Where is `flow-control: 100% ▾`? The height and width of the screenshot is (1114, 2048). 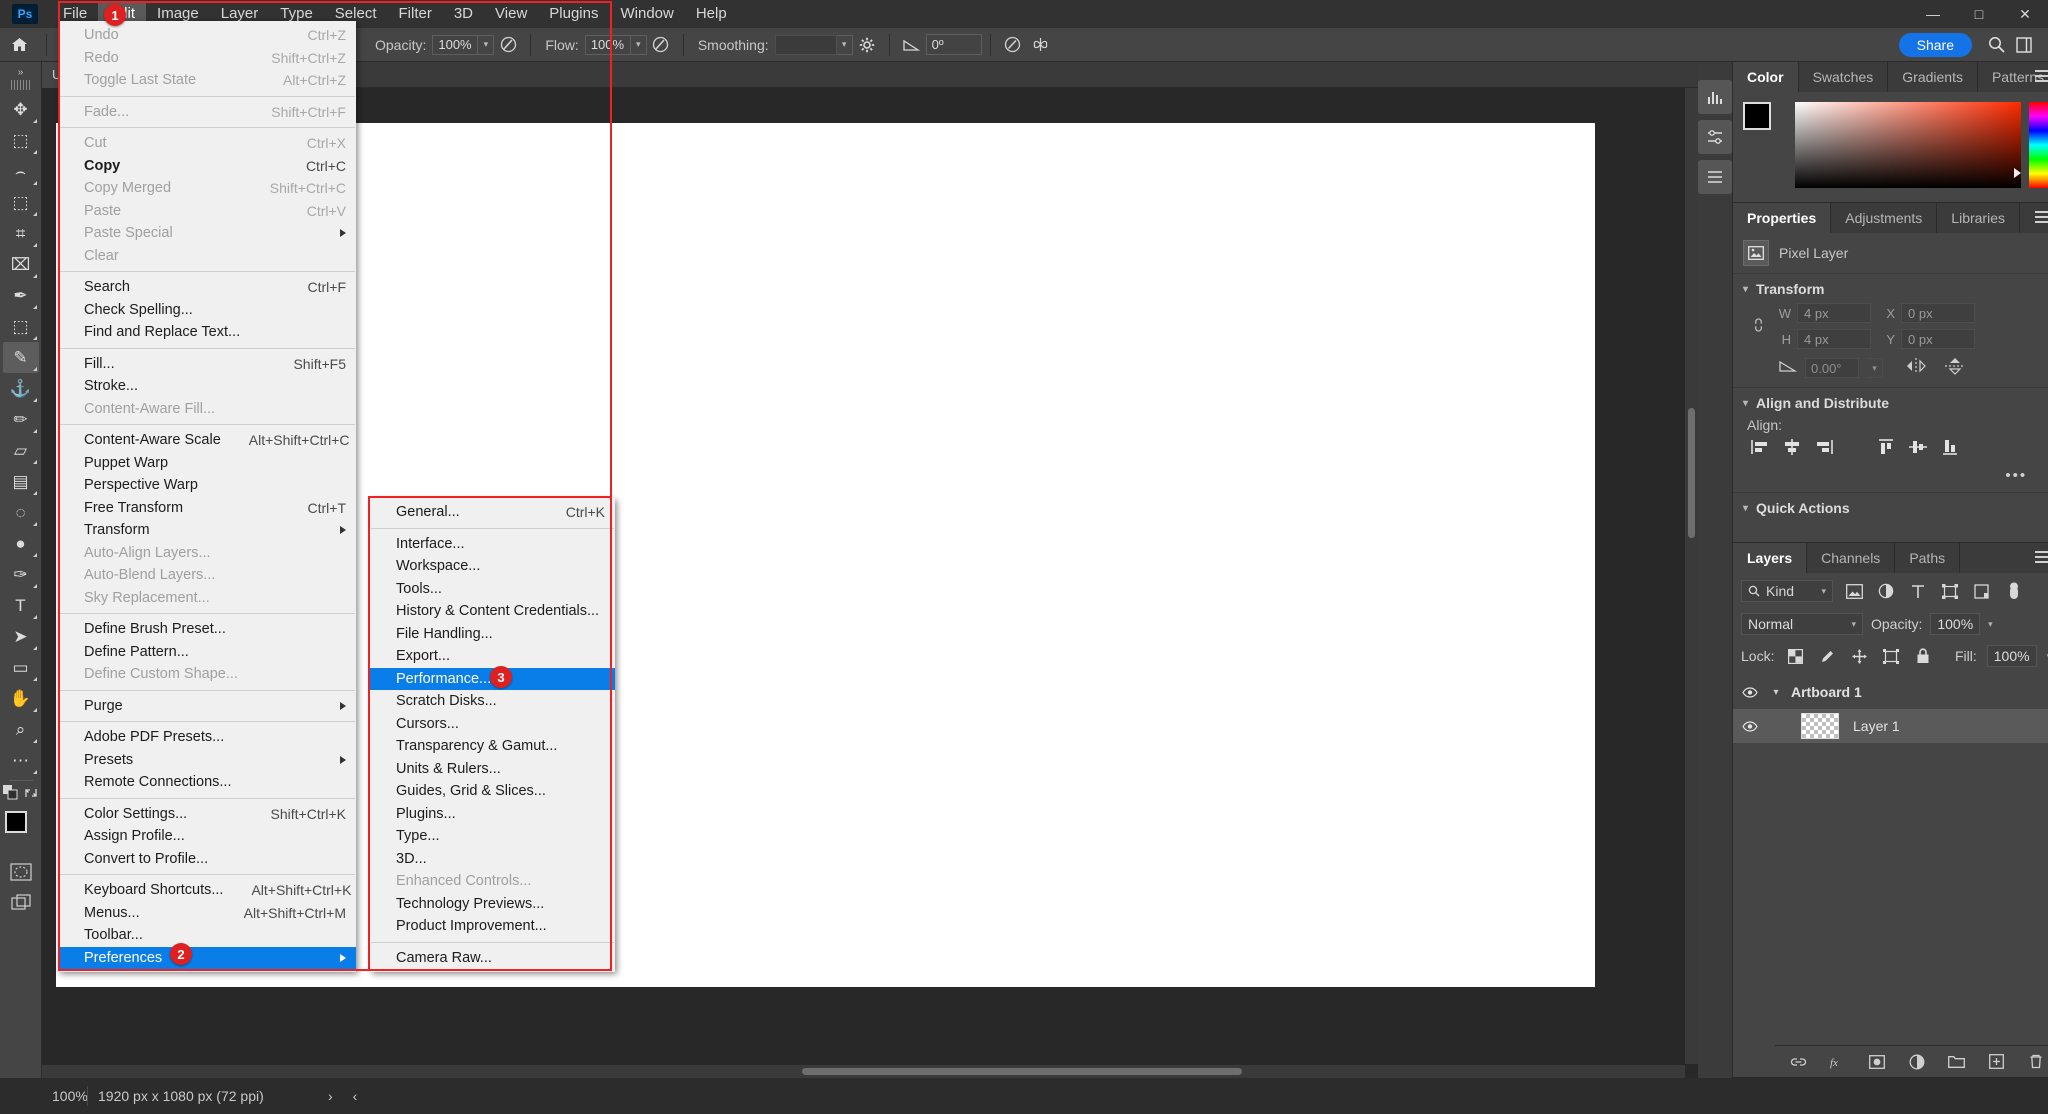 flow-control: 100% ▾ is located at coordinates (615, 44).